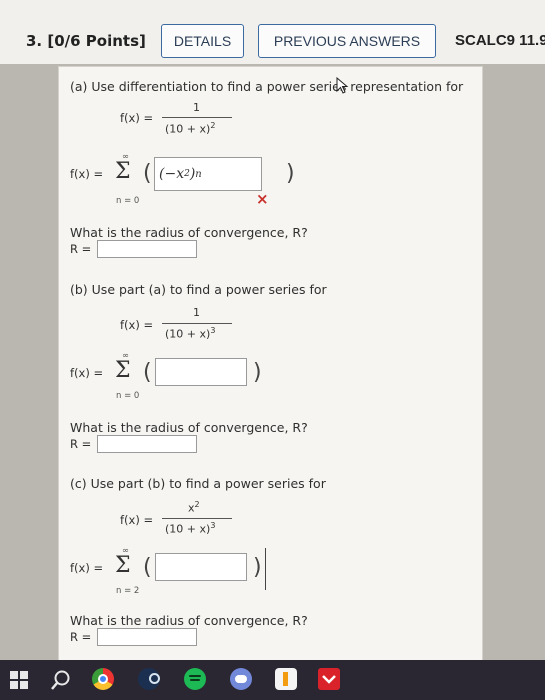 This screenshot has width=545, height=700. I want to click on part-c-sum-lower: n = 2, so click(128, 591).